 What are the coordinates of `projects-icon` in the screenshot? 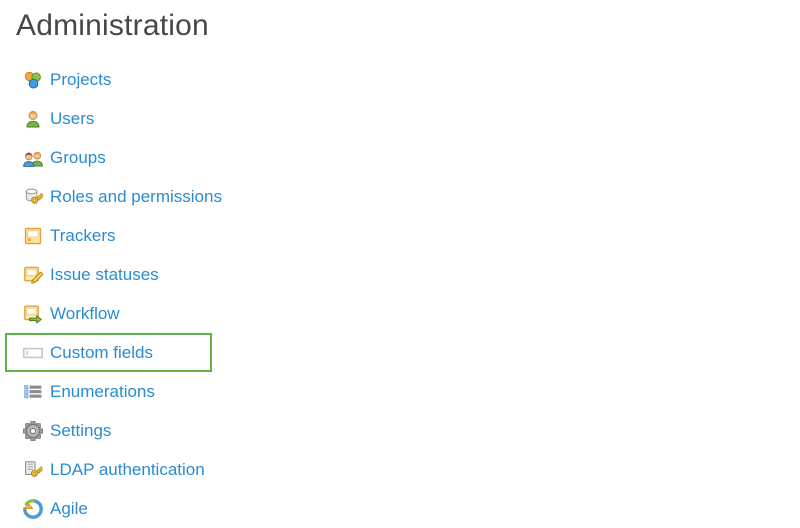 It's located at (33, 80).